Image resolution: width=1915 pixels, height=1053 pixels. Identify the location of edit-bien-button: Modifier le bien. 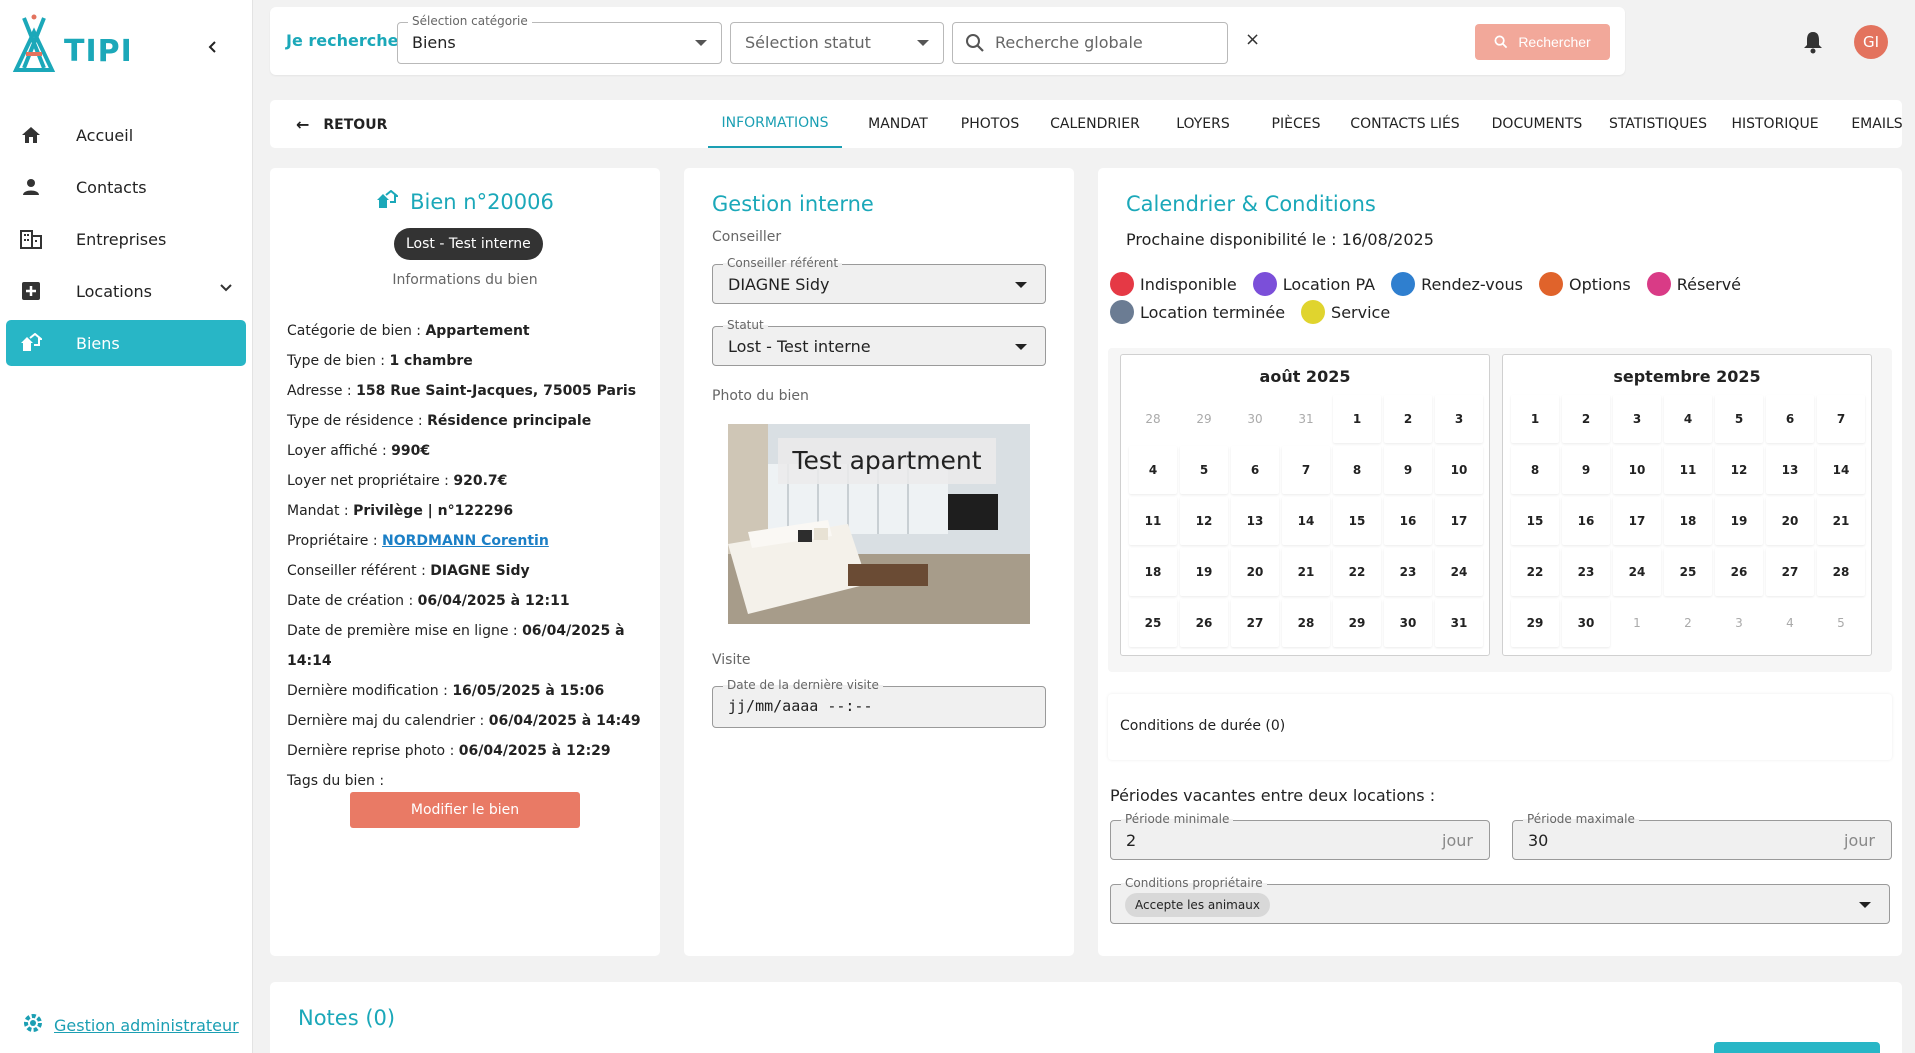
(465, 810).